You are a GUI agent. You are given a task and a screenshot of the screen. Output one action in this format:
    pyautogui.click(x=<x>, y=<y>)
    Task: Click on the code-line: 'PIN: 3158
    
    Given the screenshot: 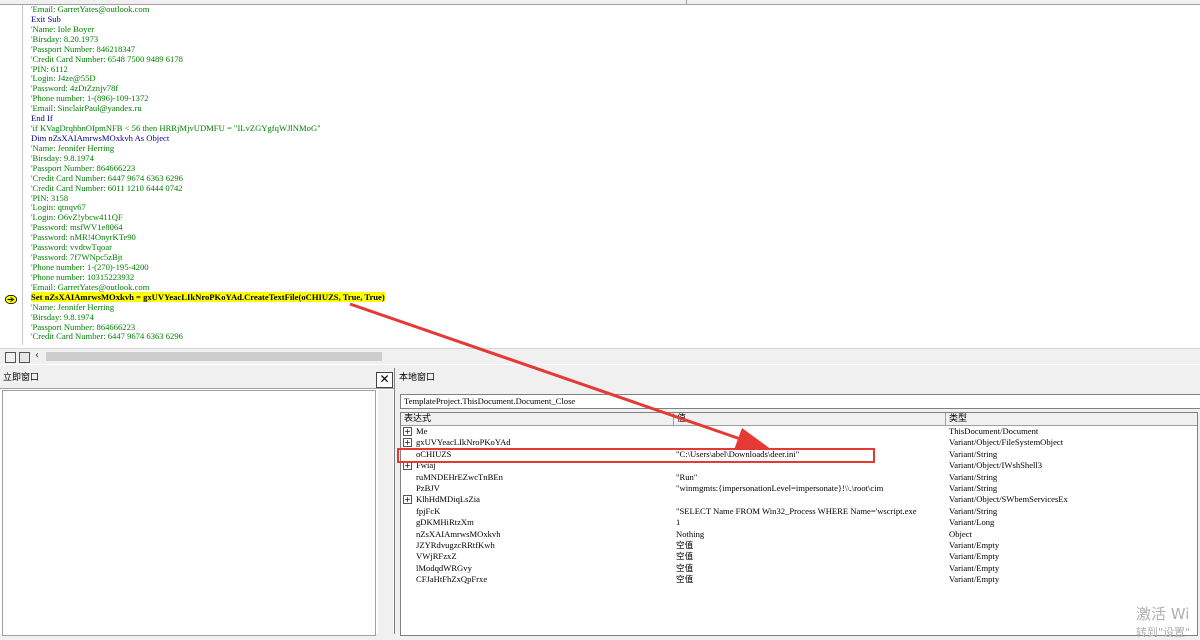 What is the action you would take?
    pyautogui.click(x=611, y=198)
    